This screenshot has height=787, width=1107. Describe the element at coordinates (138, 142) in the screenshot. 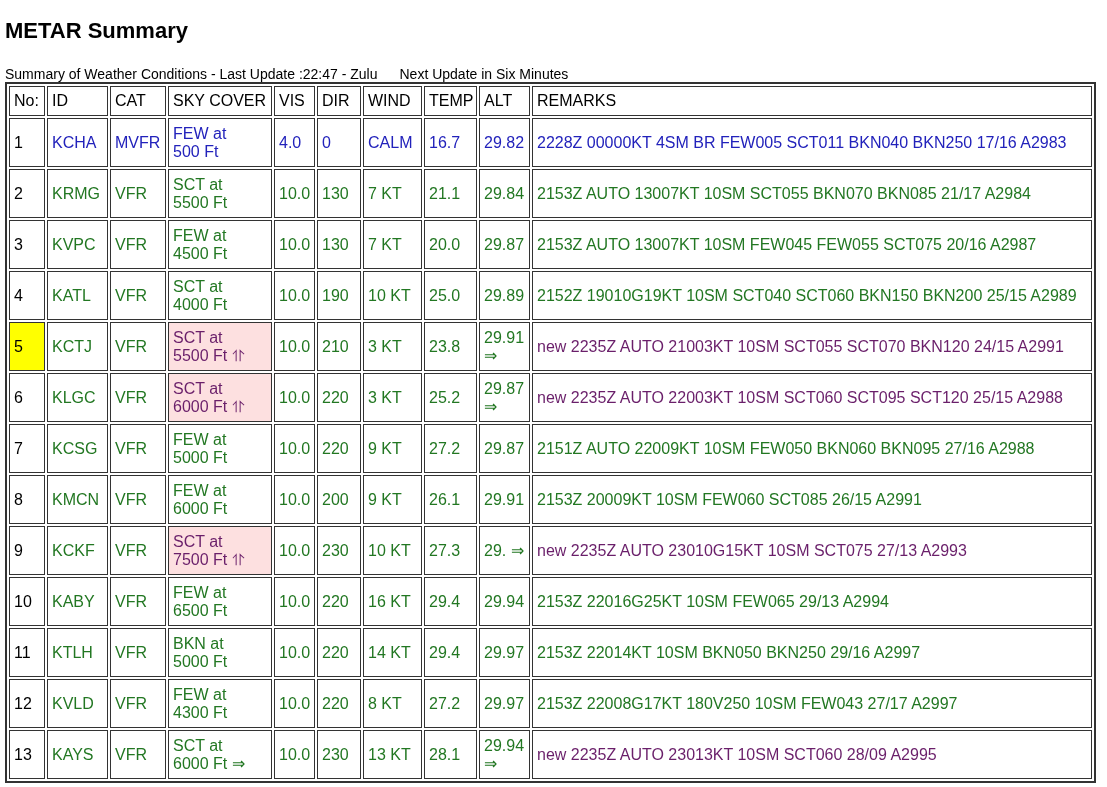

I see `category-cell: MVFR` at that location.